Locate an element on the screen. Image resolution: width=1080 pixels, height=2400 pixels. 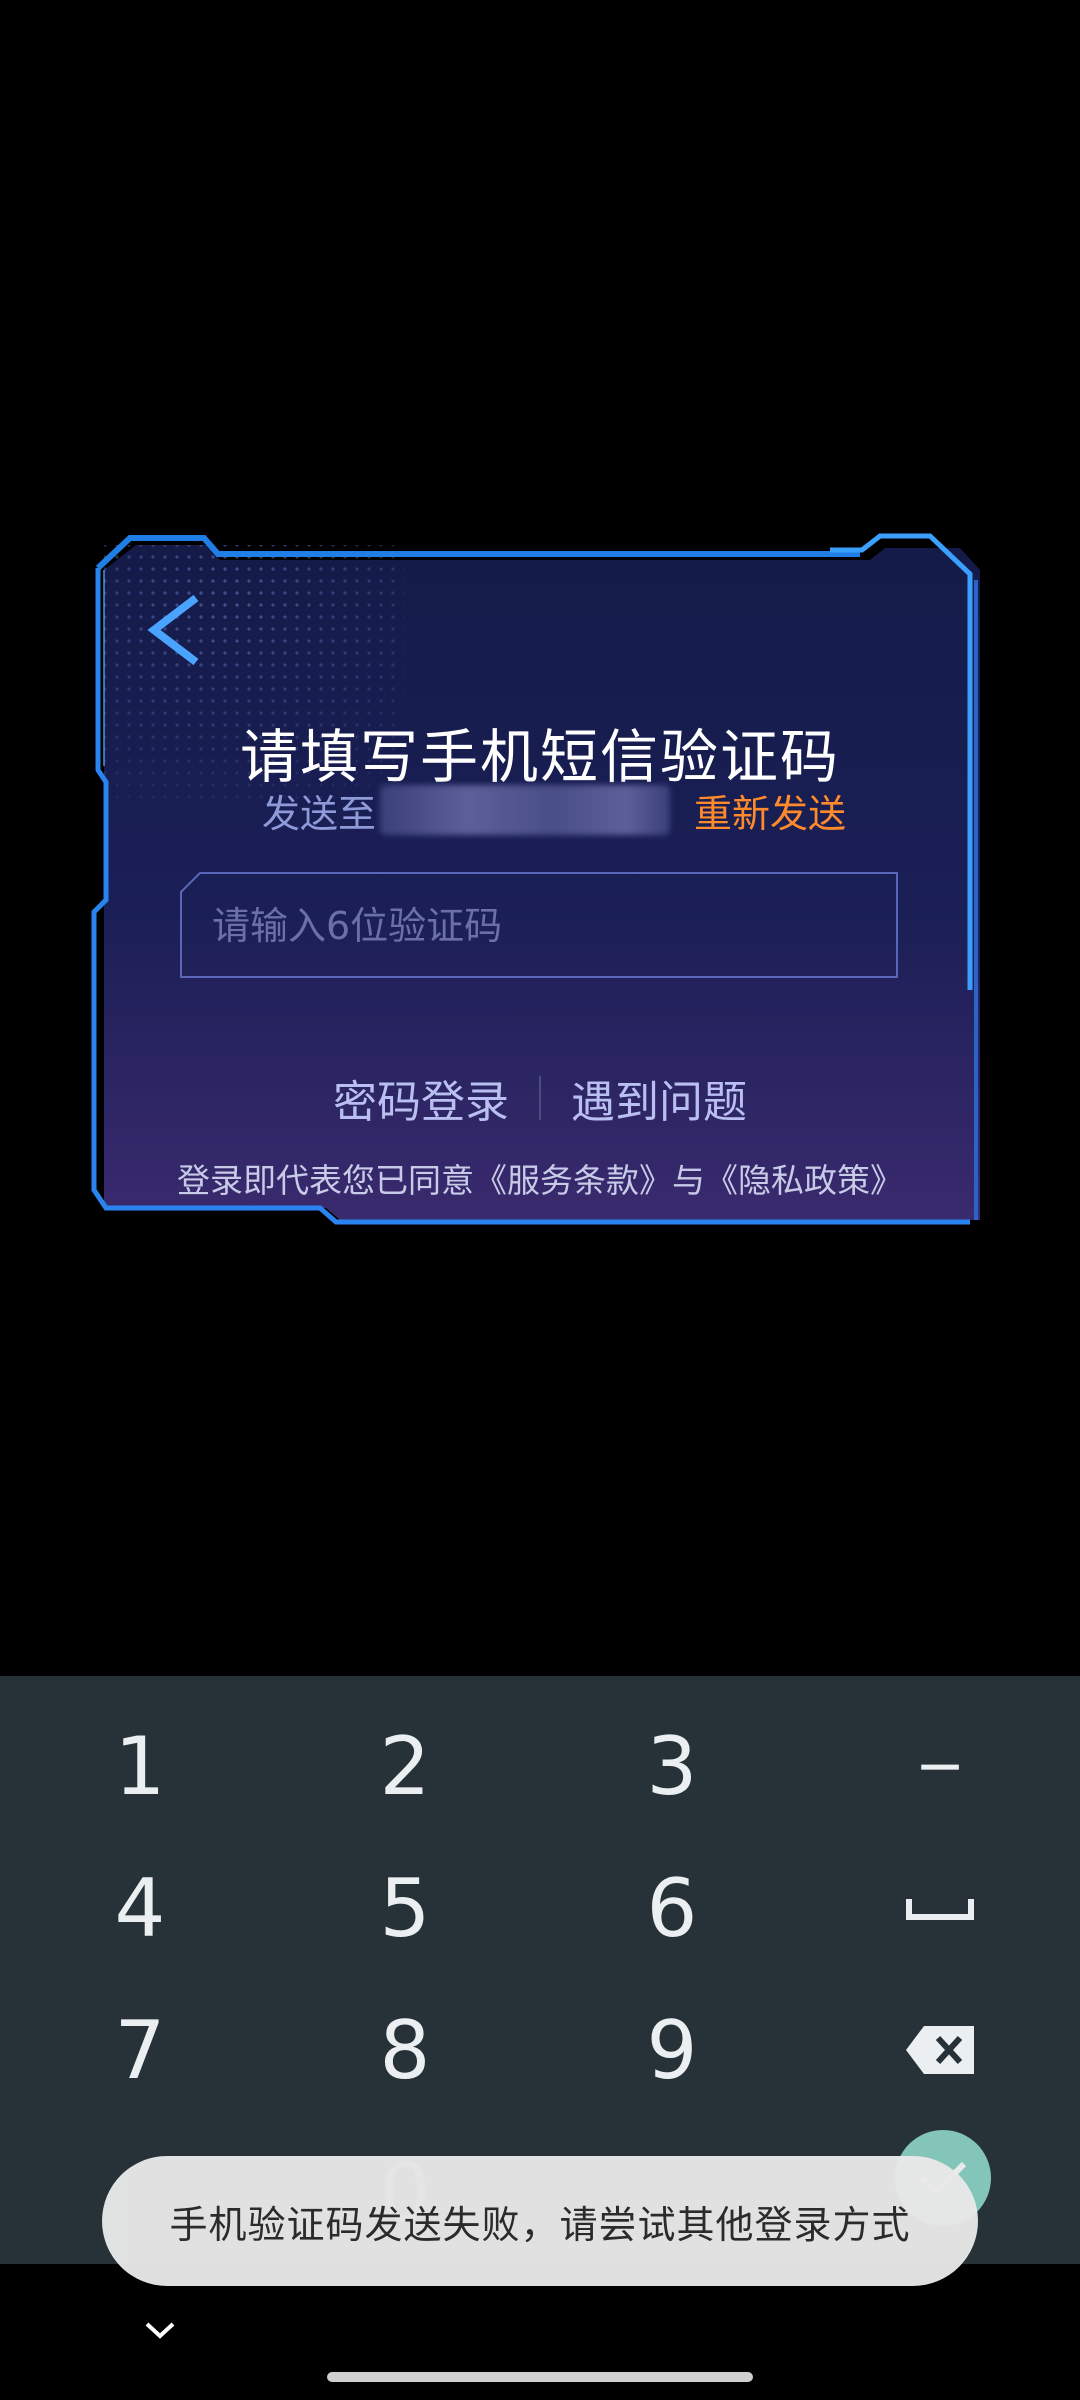
key-space is located at coordinates (940, 1908).